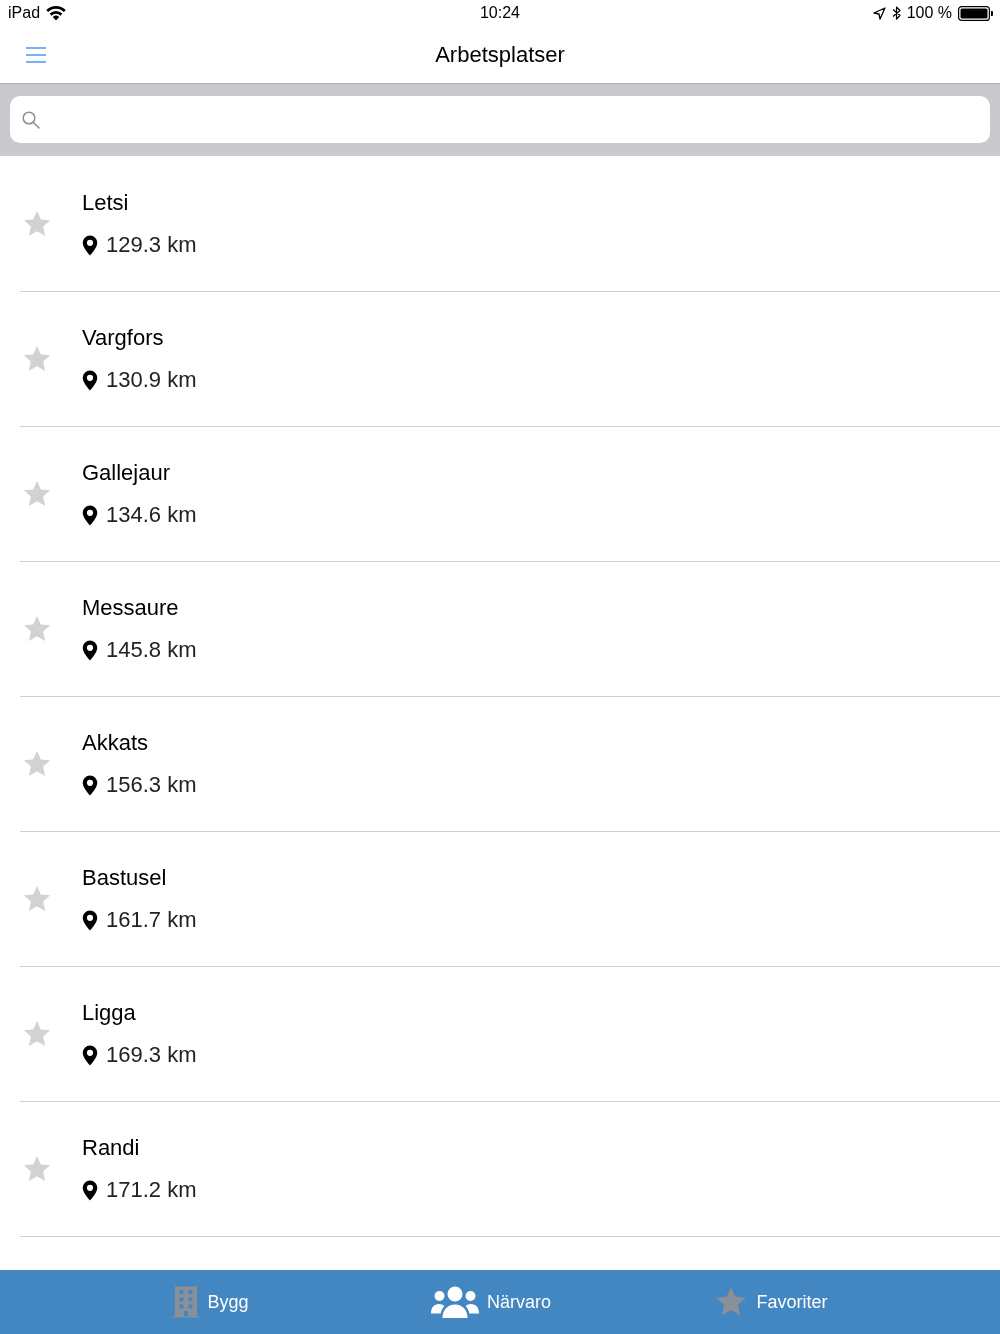 The height and width of the screenshot is (1334, 1000). I want to click on workplace-name: Vargfors, so click(123, 338).